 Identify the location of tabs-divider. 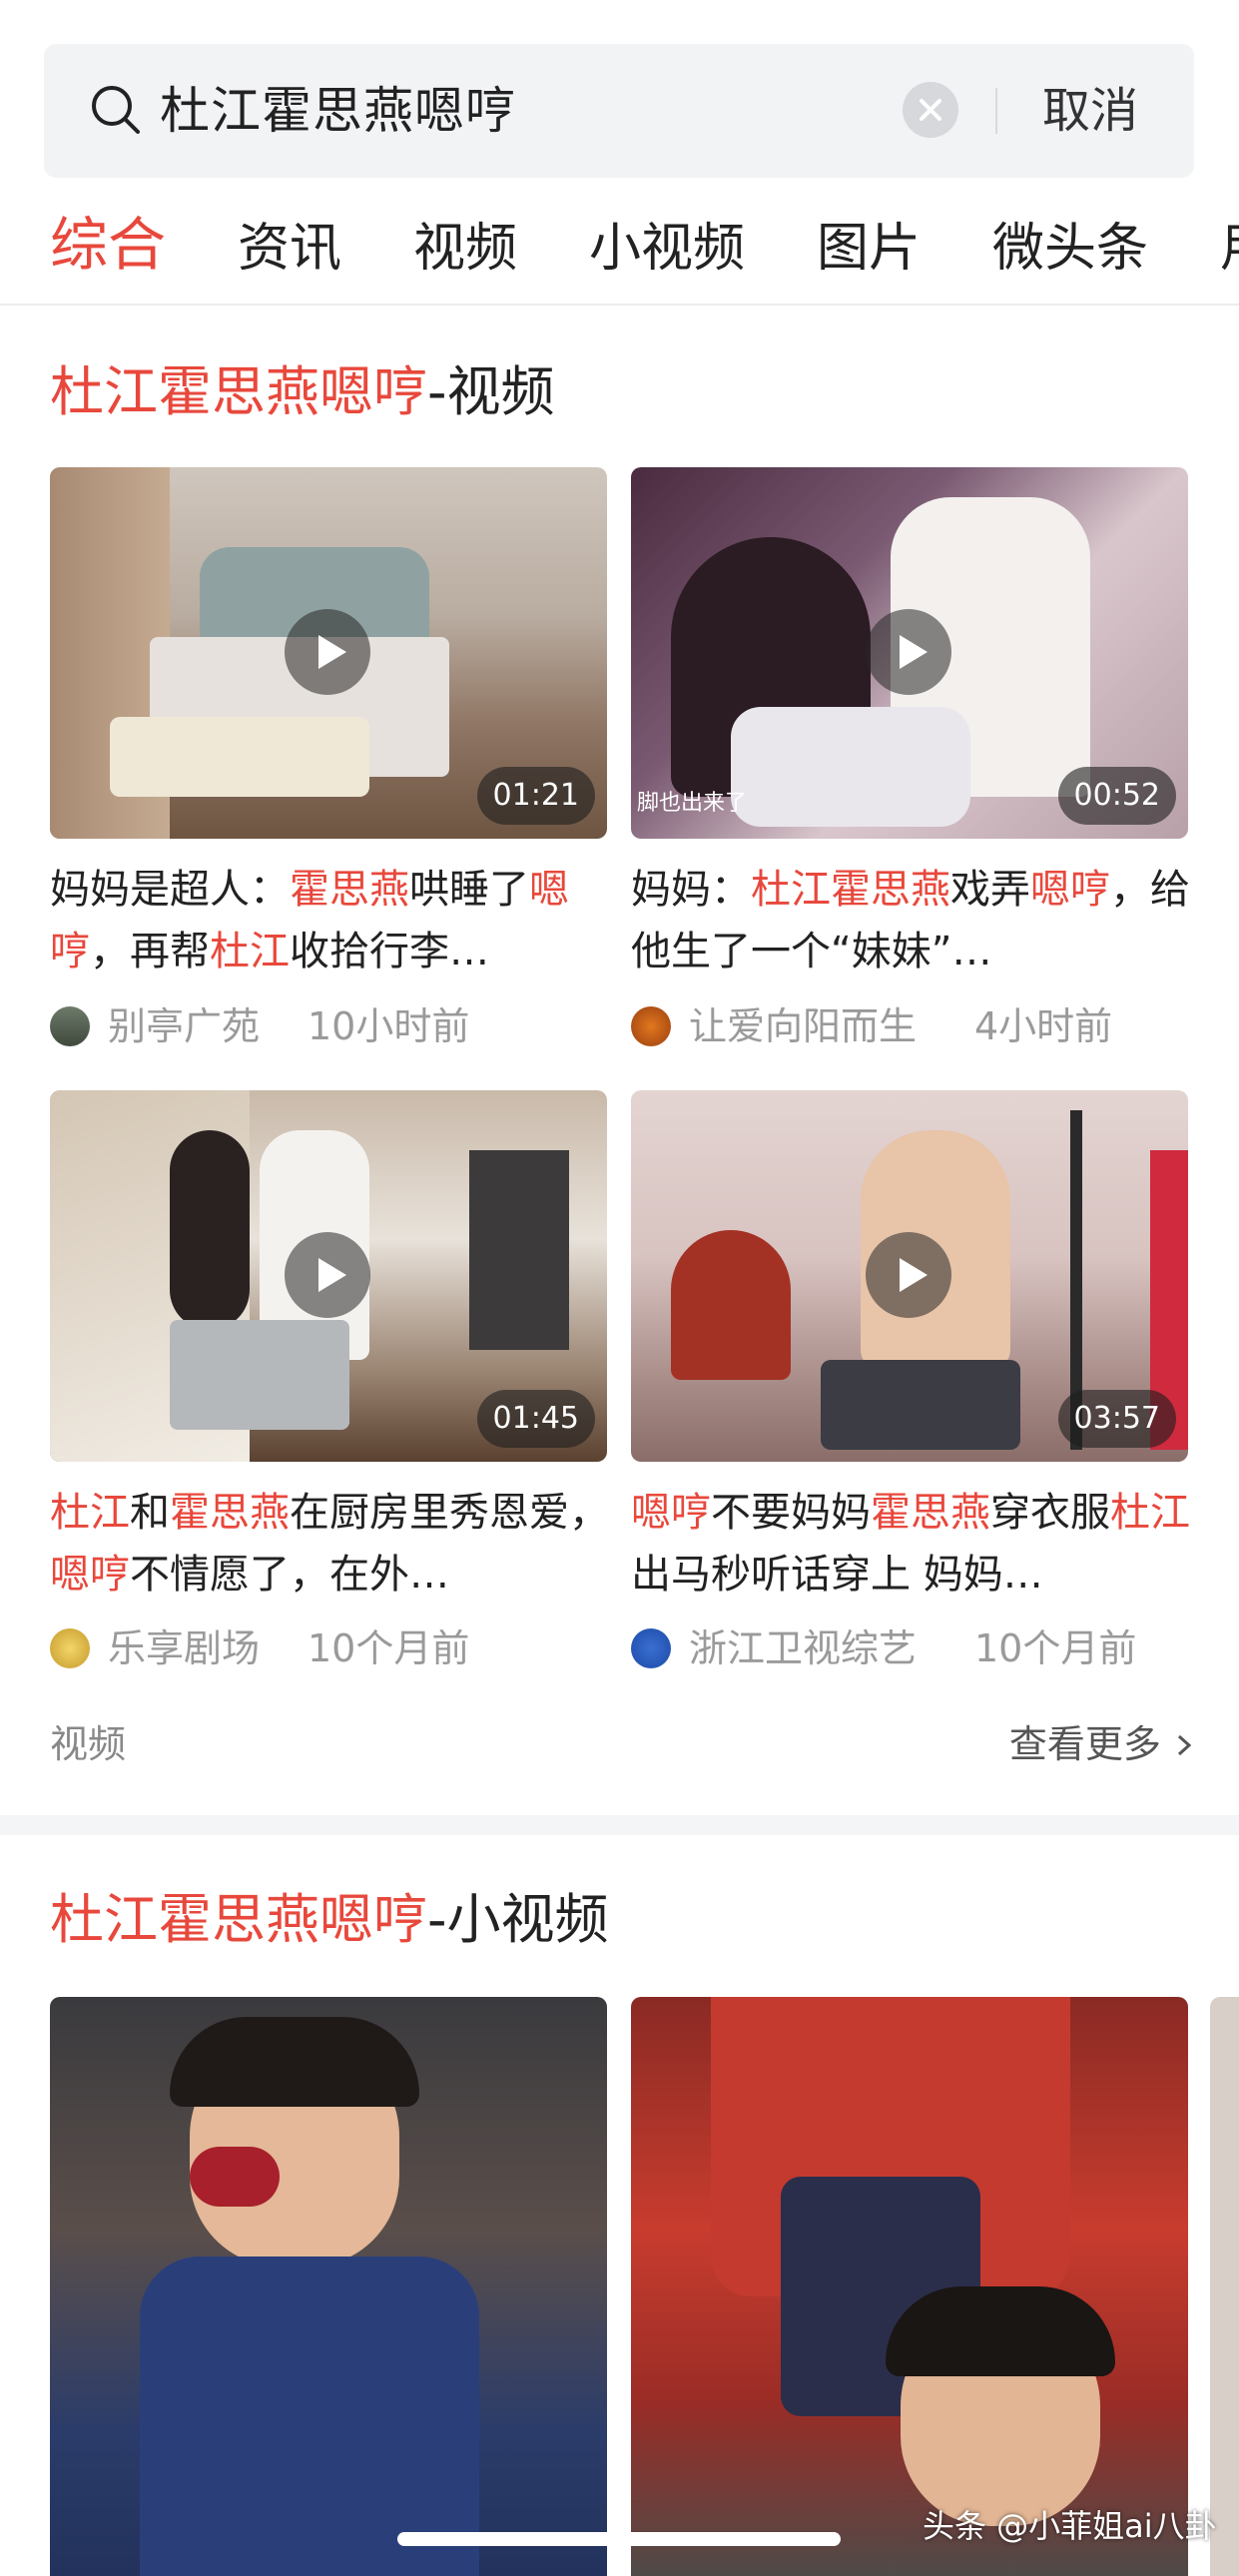
(619, 305).